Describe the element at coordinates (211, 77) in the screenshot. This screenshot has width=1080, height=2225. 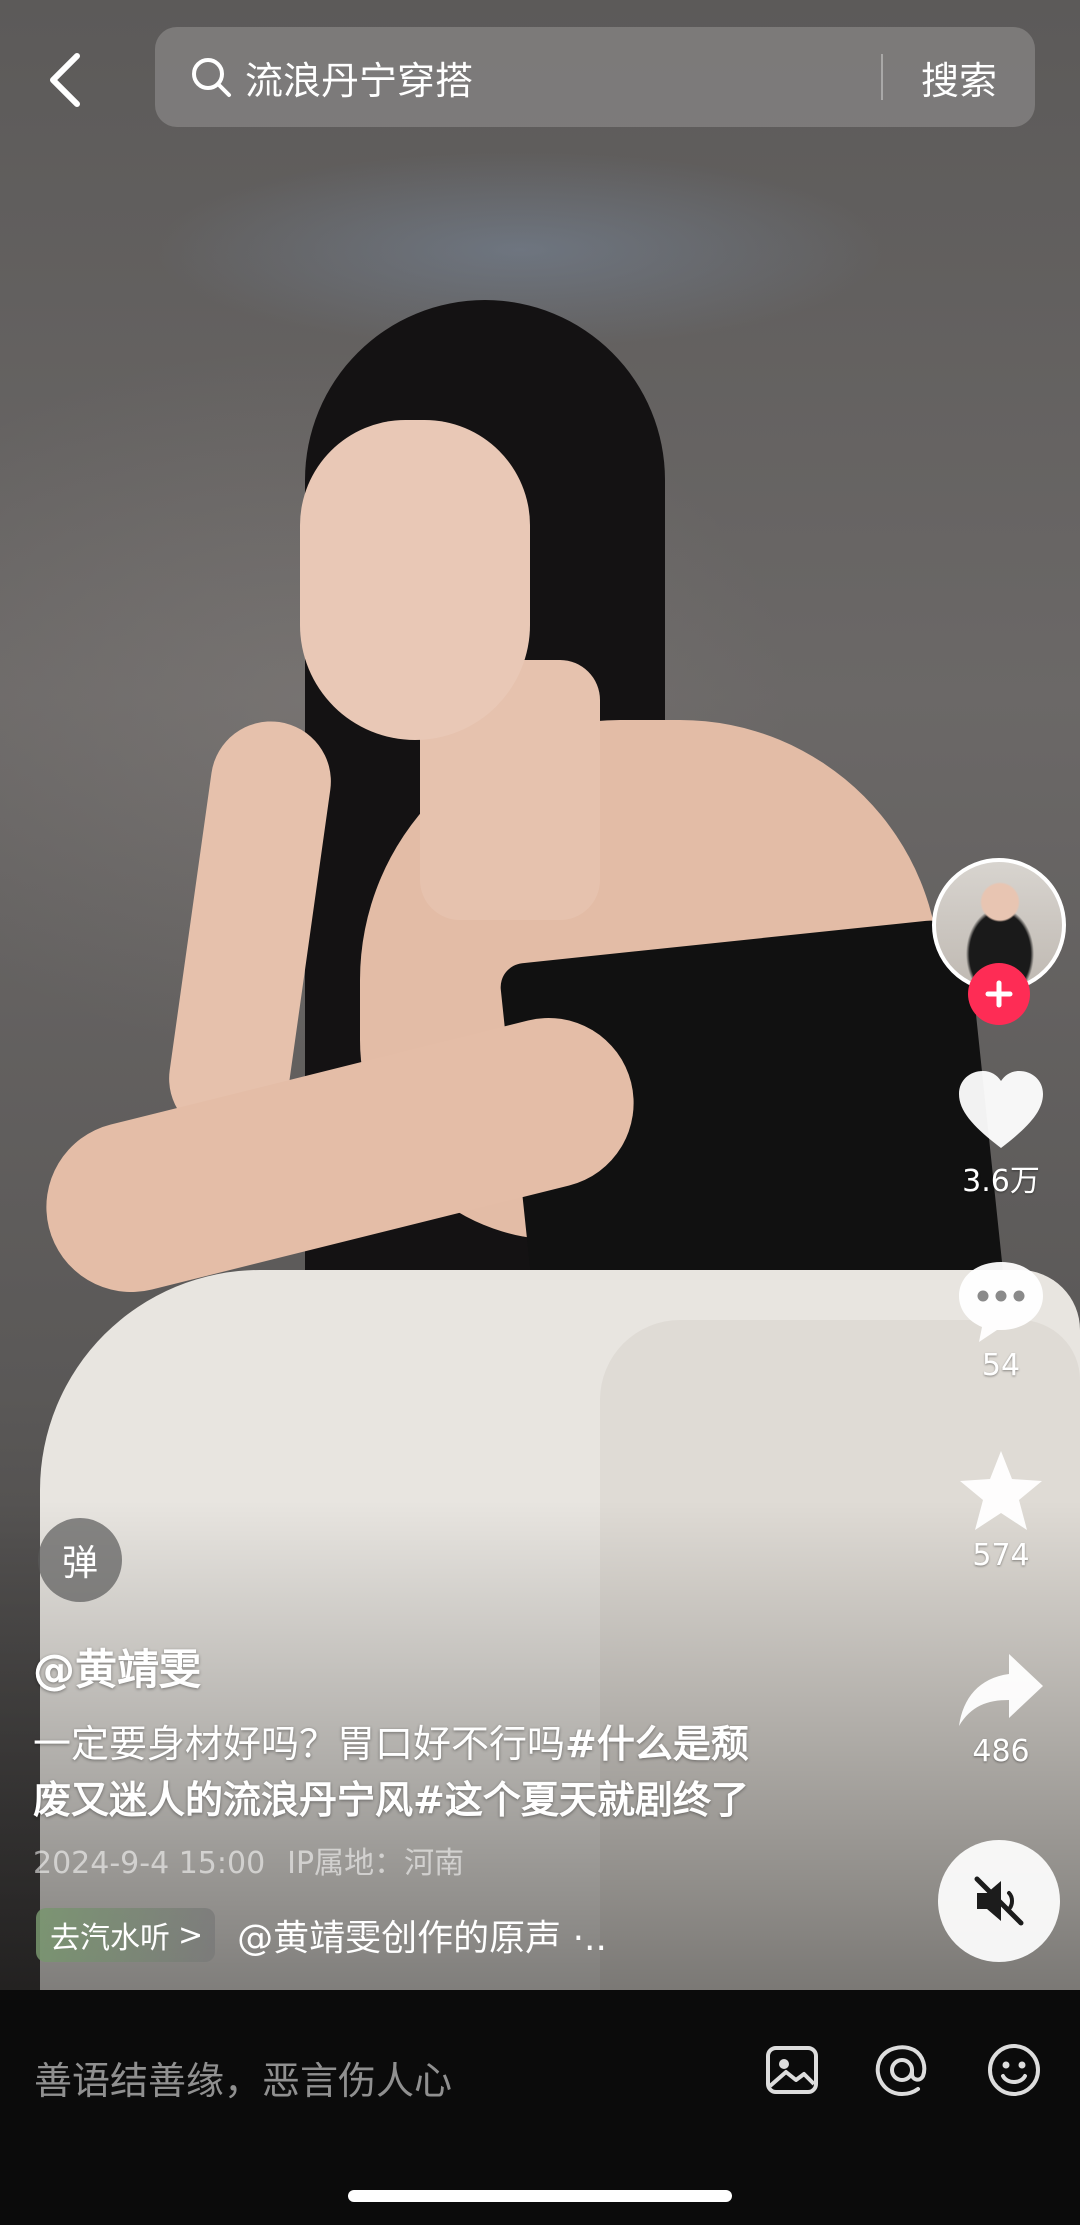
I see `search-icon` at that location.